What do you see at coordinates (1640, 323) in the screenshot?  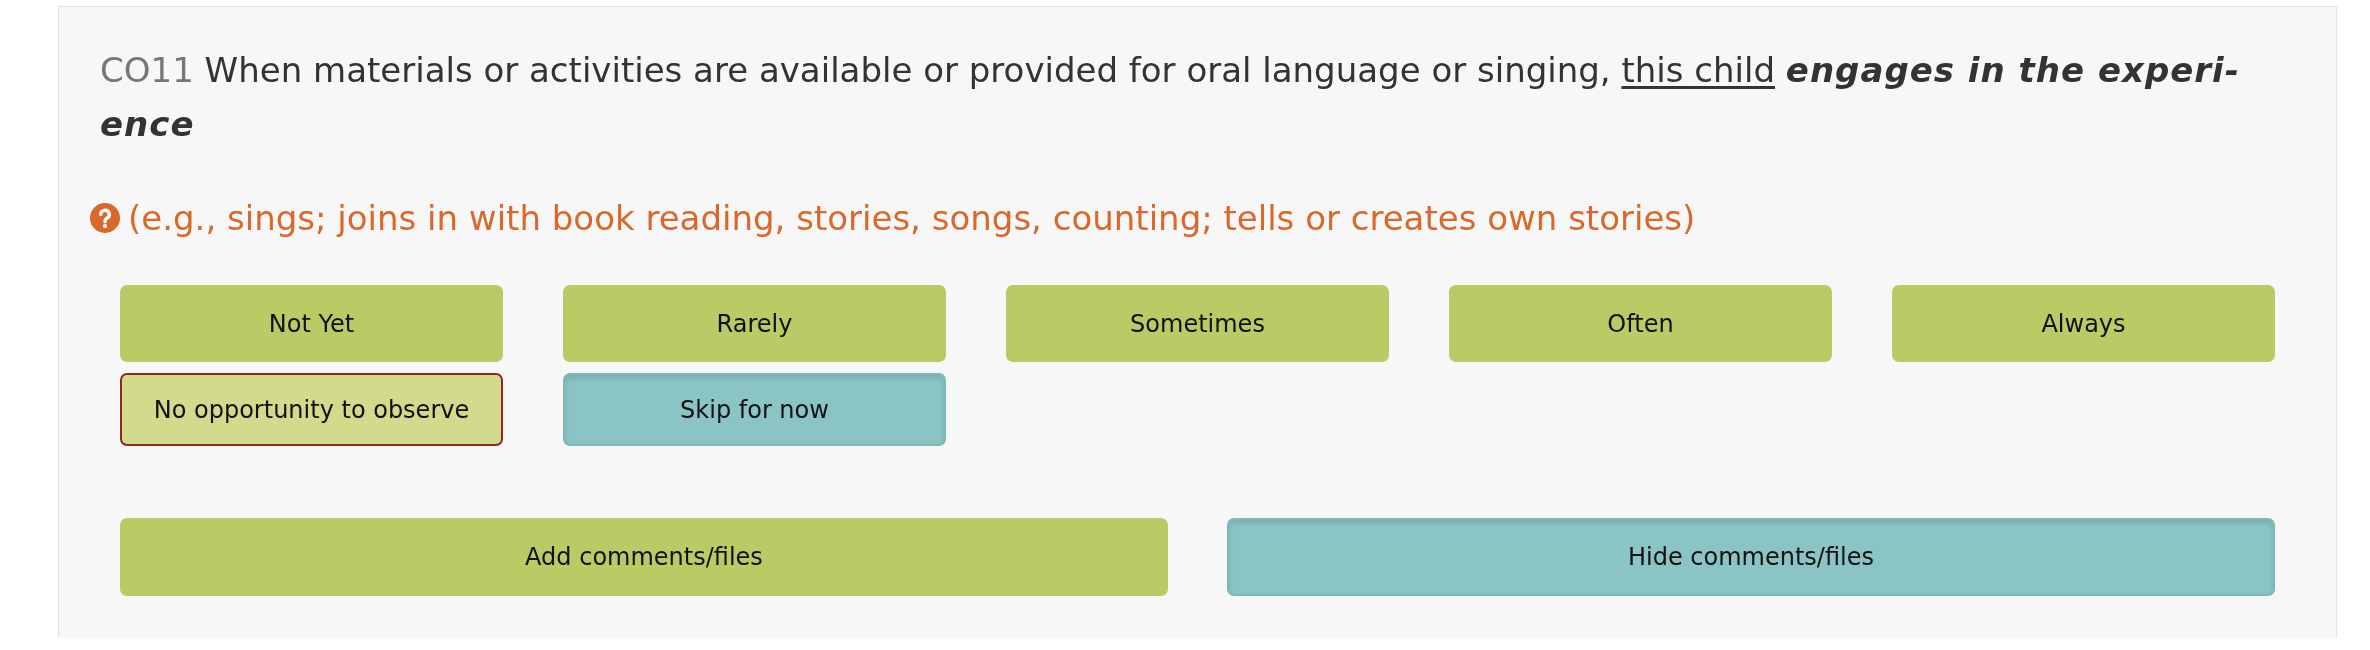 I see `rating-button: Often` at bounding box center [1640, 323].